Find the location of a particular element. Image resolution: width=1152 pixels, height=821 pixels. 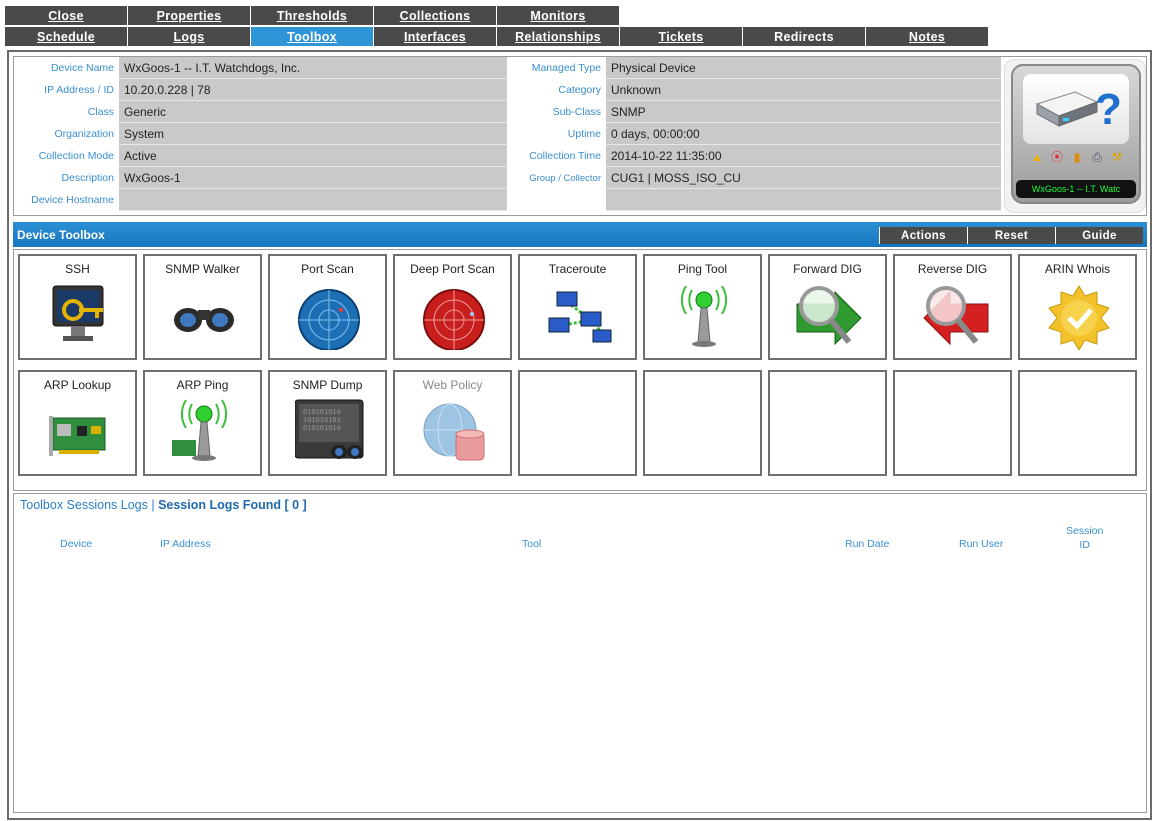

info-label: Description is located at coordinates (66, 178).